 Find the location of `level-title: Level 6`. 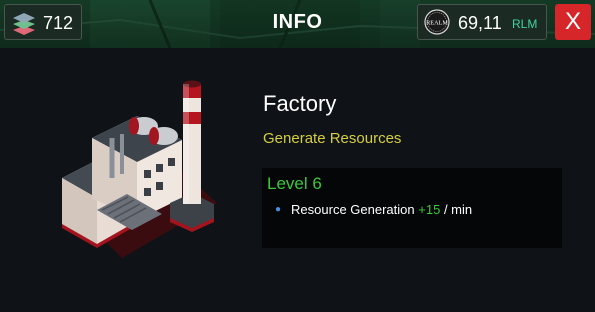

level-title: Level 6 is located at coordinates (294, 183).